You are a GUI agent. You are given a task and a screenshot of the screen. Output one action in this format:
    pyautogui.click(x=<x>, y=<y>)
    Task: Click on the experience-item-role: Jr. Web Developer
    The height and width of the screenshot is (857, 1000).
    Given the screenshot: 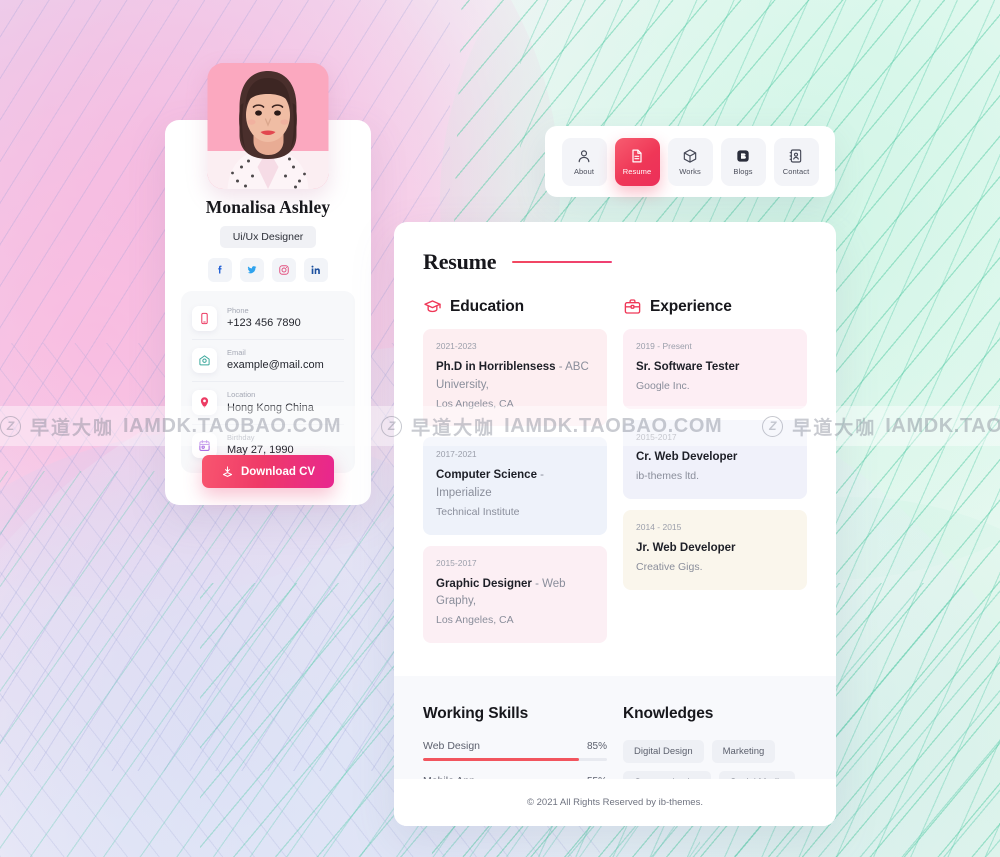 What is the action you would take?
    pyautogui.click(x=686, y=547)
    